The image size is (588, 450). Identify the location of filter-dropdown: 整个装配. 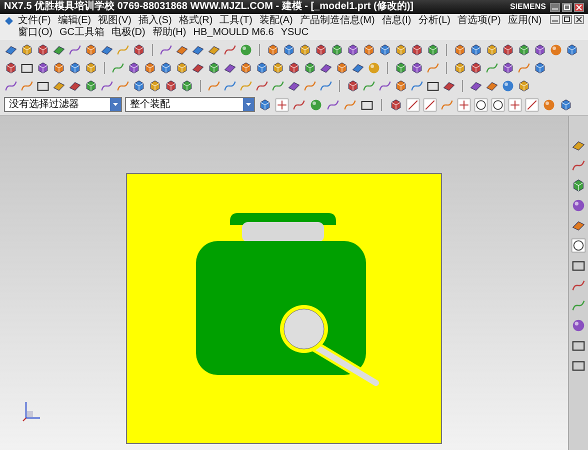
(190, 104).